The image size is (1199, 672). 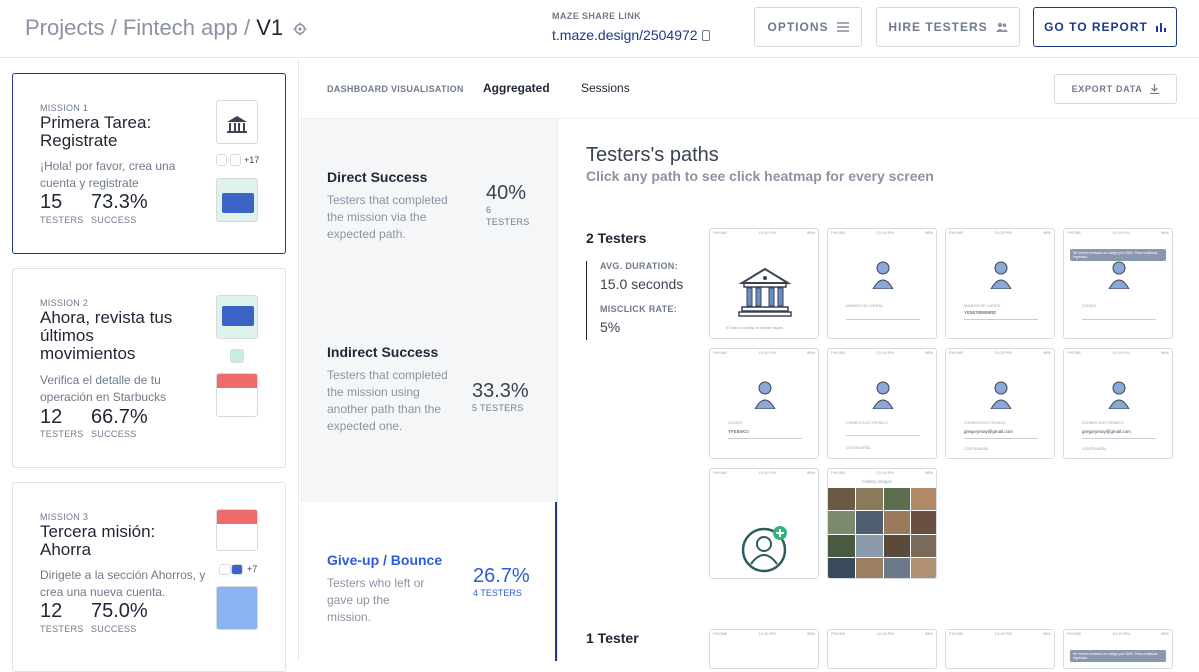 I want to click on share-link-label: MAZE SHARE LINK, so click(x=596, y=16).